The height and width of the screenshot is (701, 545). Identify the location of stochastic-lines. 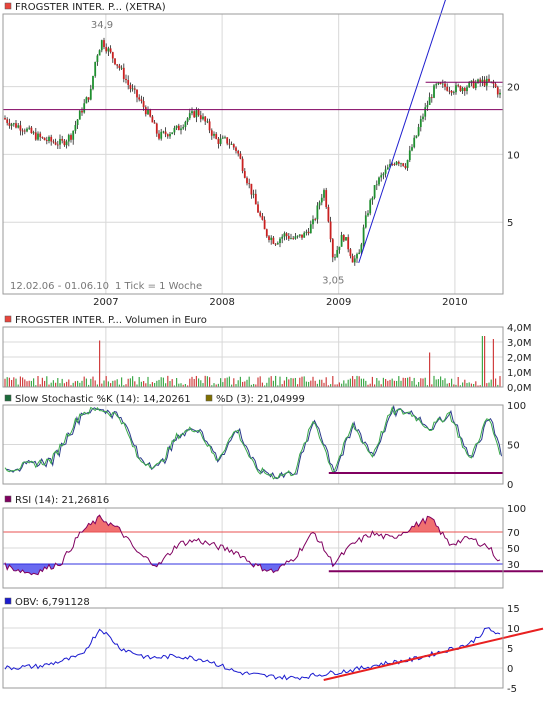
(253, 442).